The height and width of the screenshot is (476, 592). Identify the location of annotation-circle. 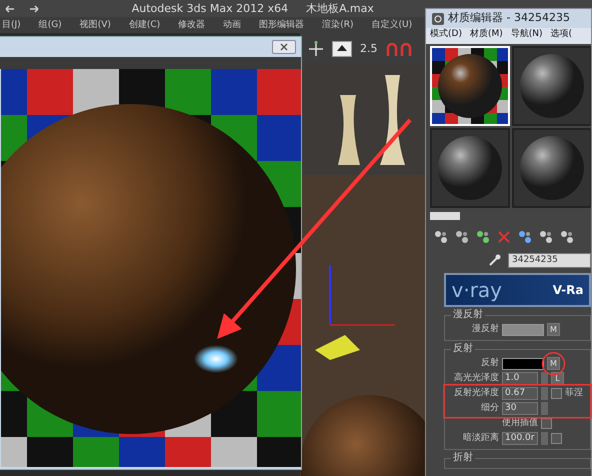
(554, 364).